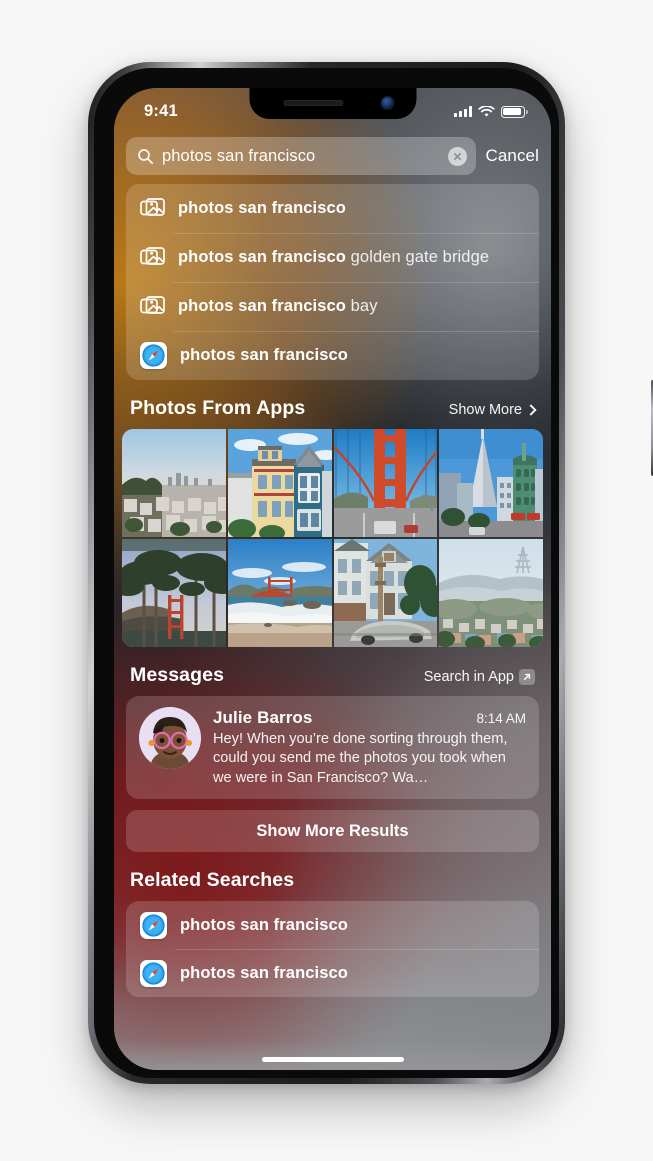 The image size is (653, 1161). Describe the element at coordinates (512, 156) in the screenshot. I see `cancel-button: Cancel` at that location.